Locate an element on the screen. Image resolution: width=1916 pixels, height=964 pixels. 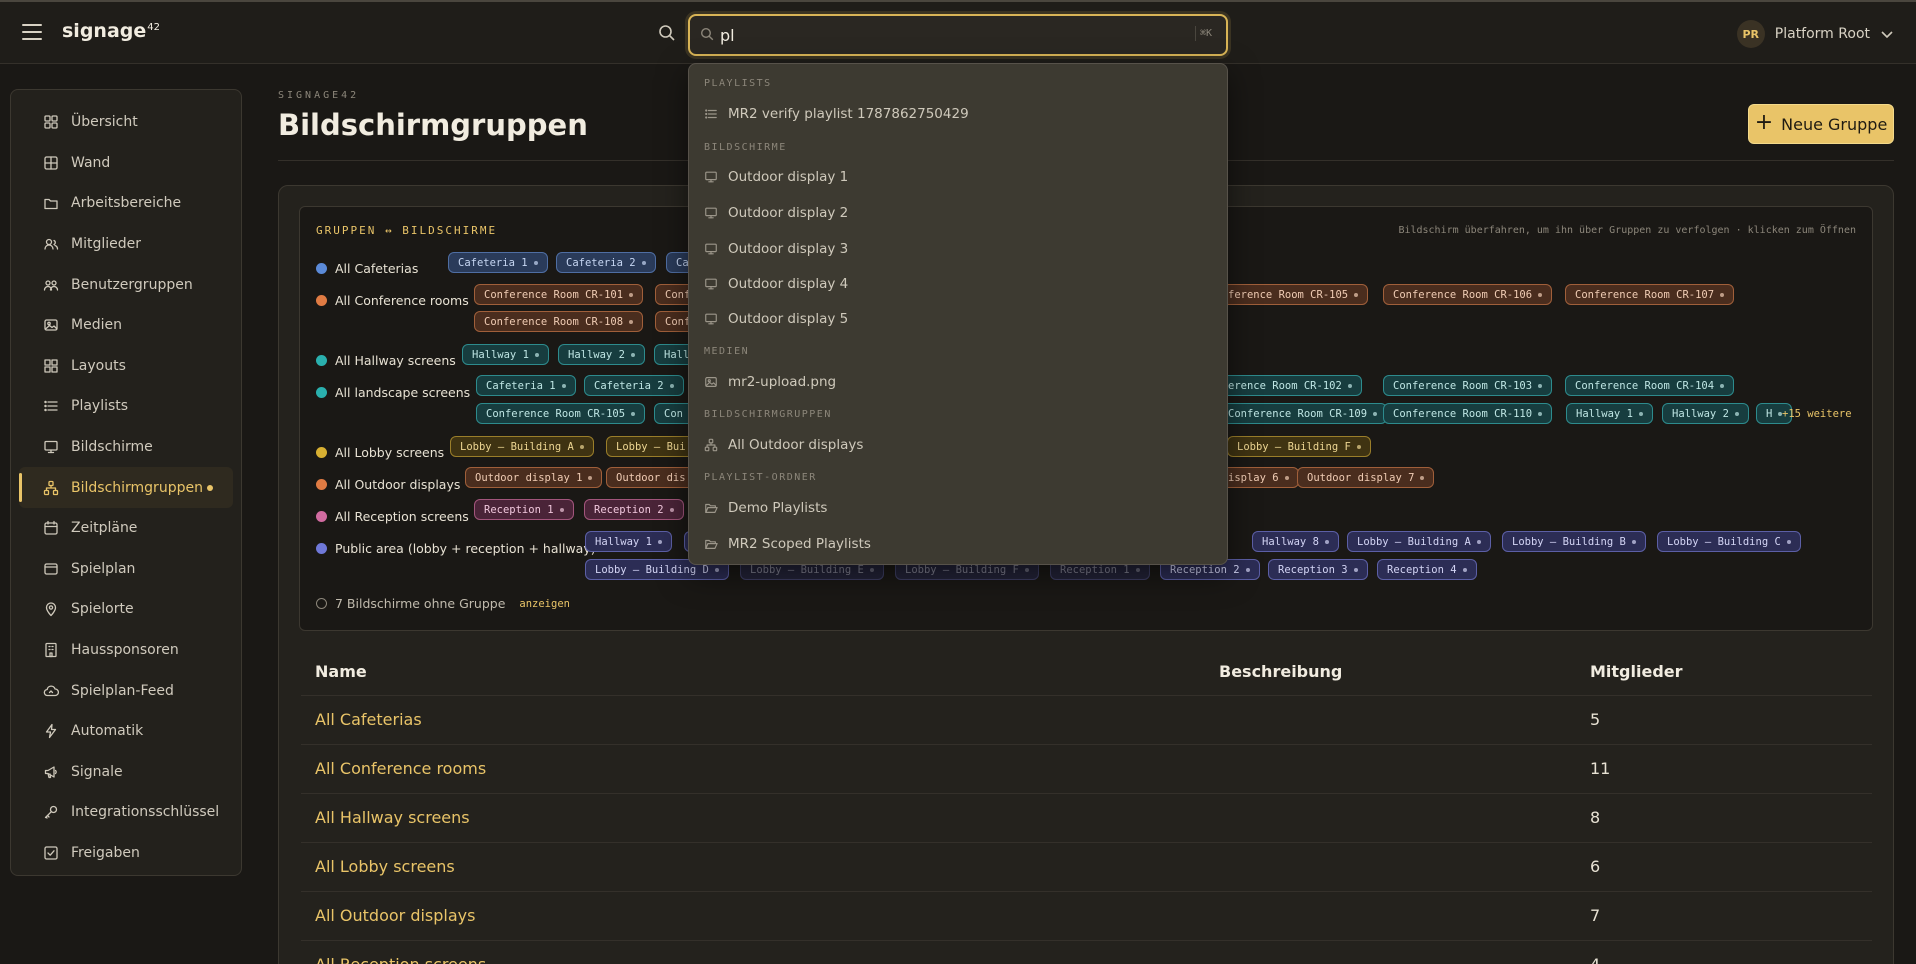
screen-chip: Conference Room CR-109 is located at coordinates (1303, 413).